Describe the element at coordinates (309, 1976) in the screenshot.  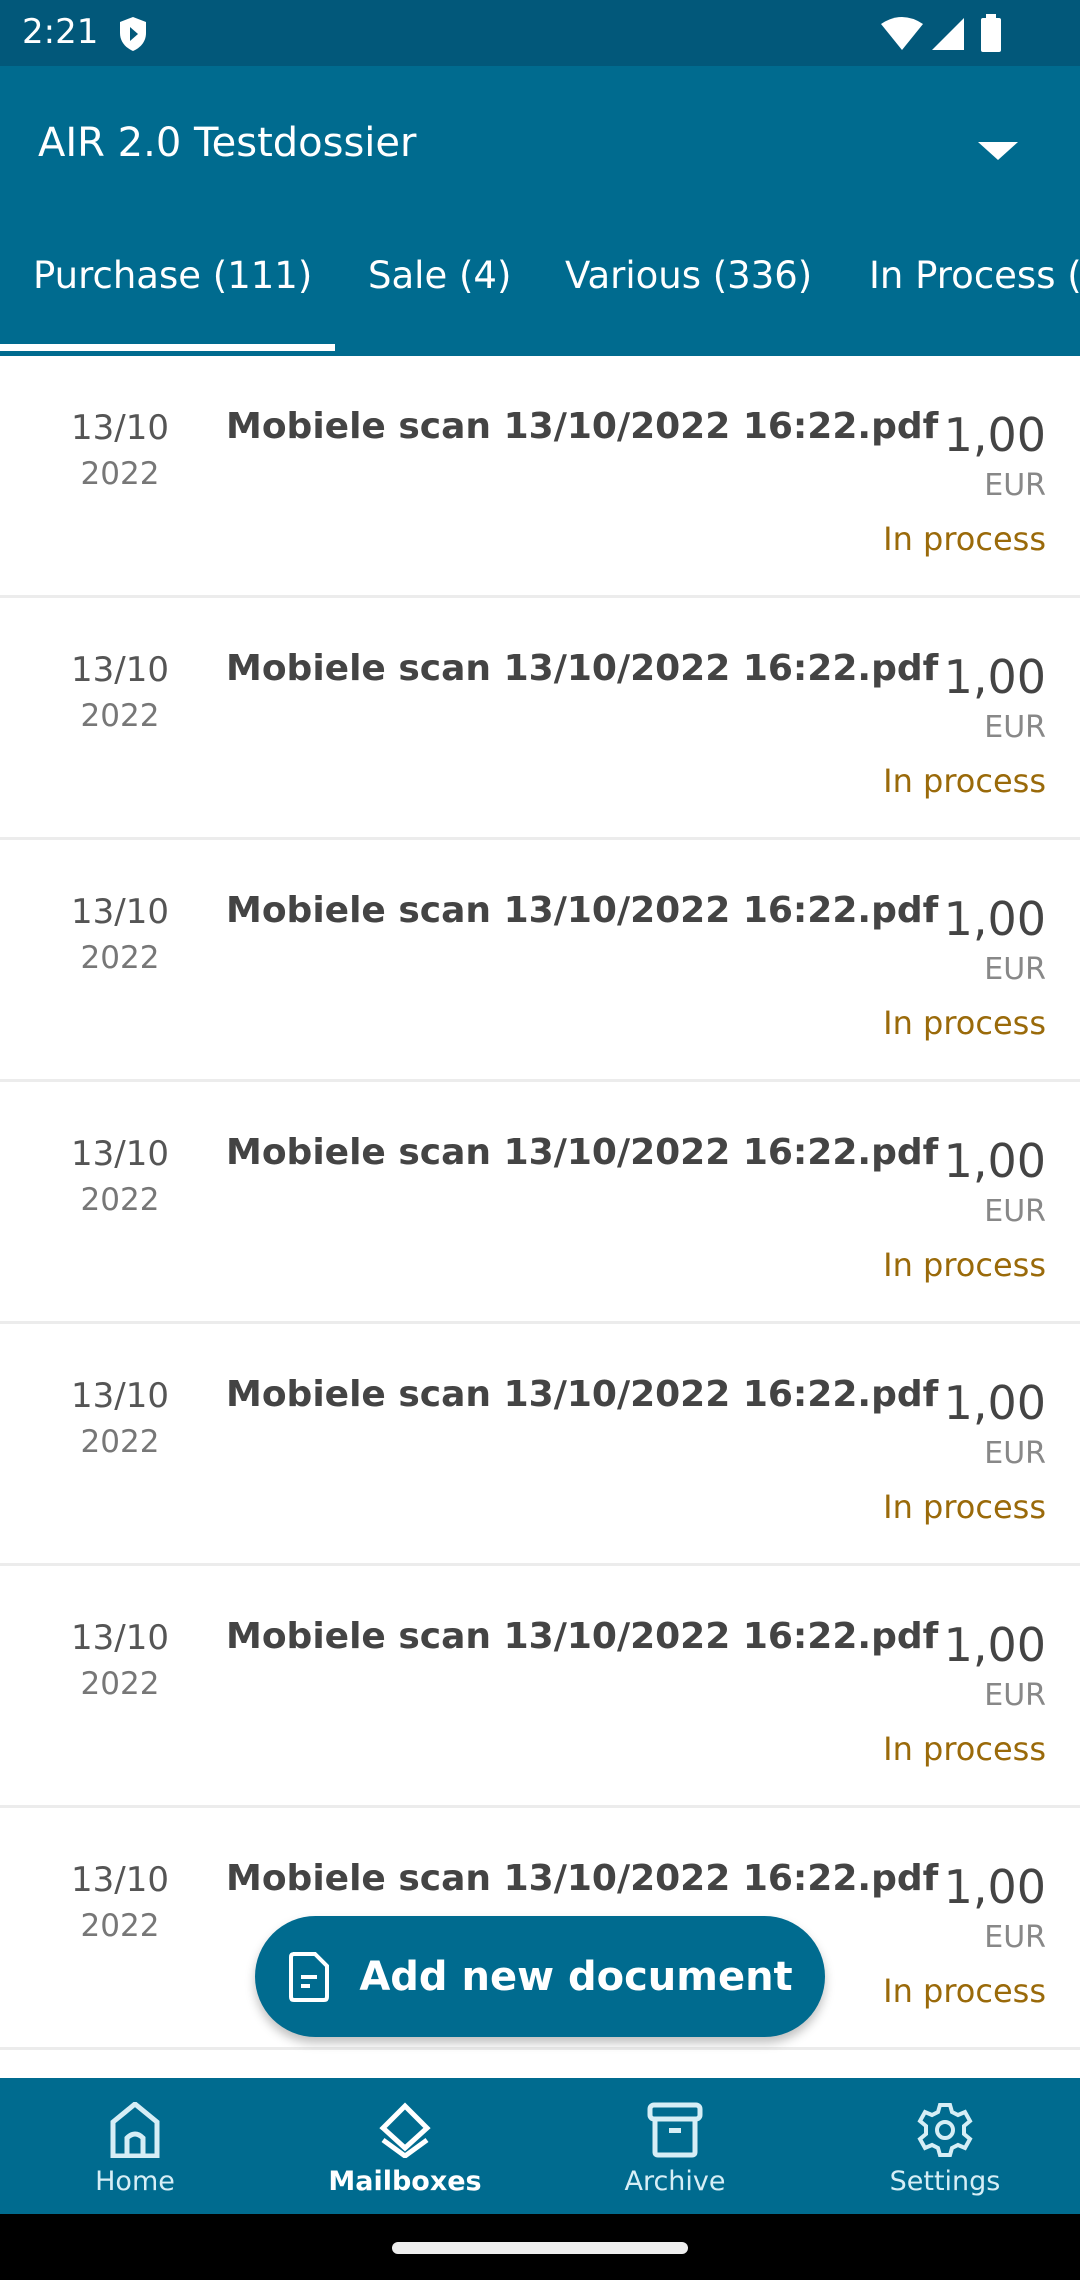
I see `document-icon` at that location.